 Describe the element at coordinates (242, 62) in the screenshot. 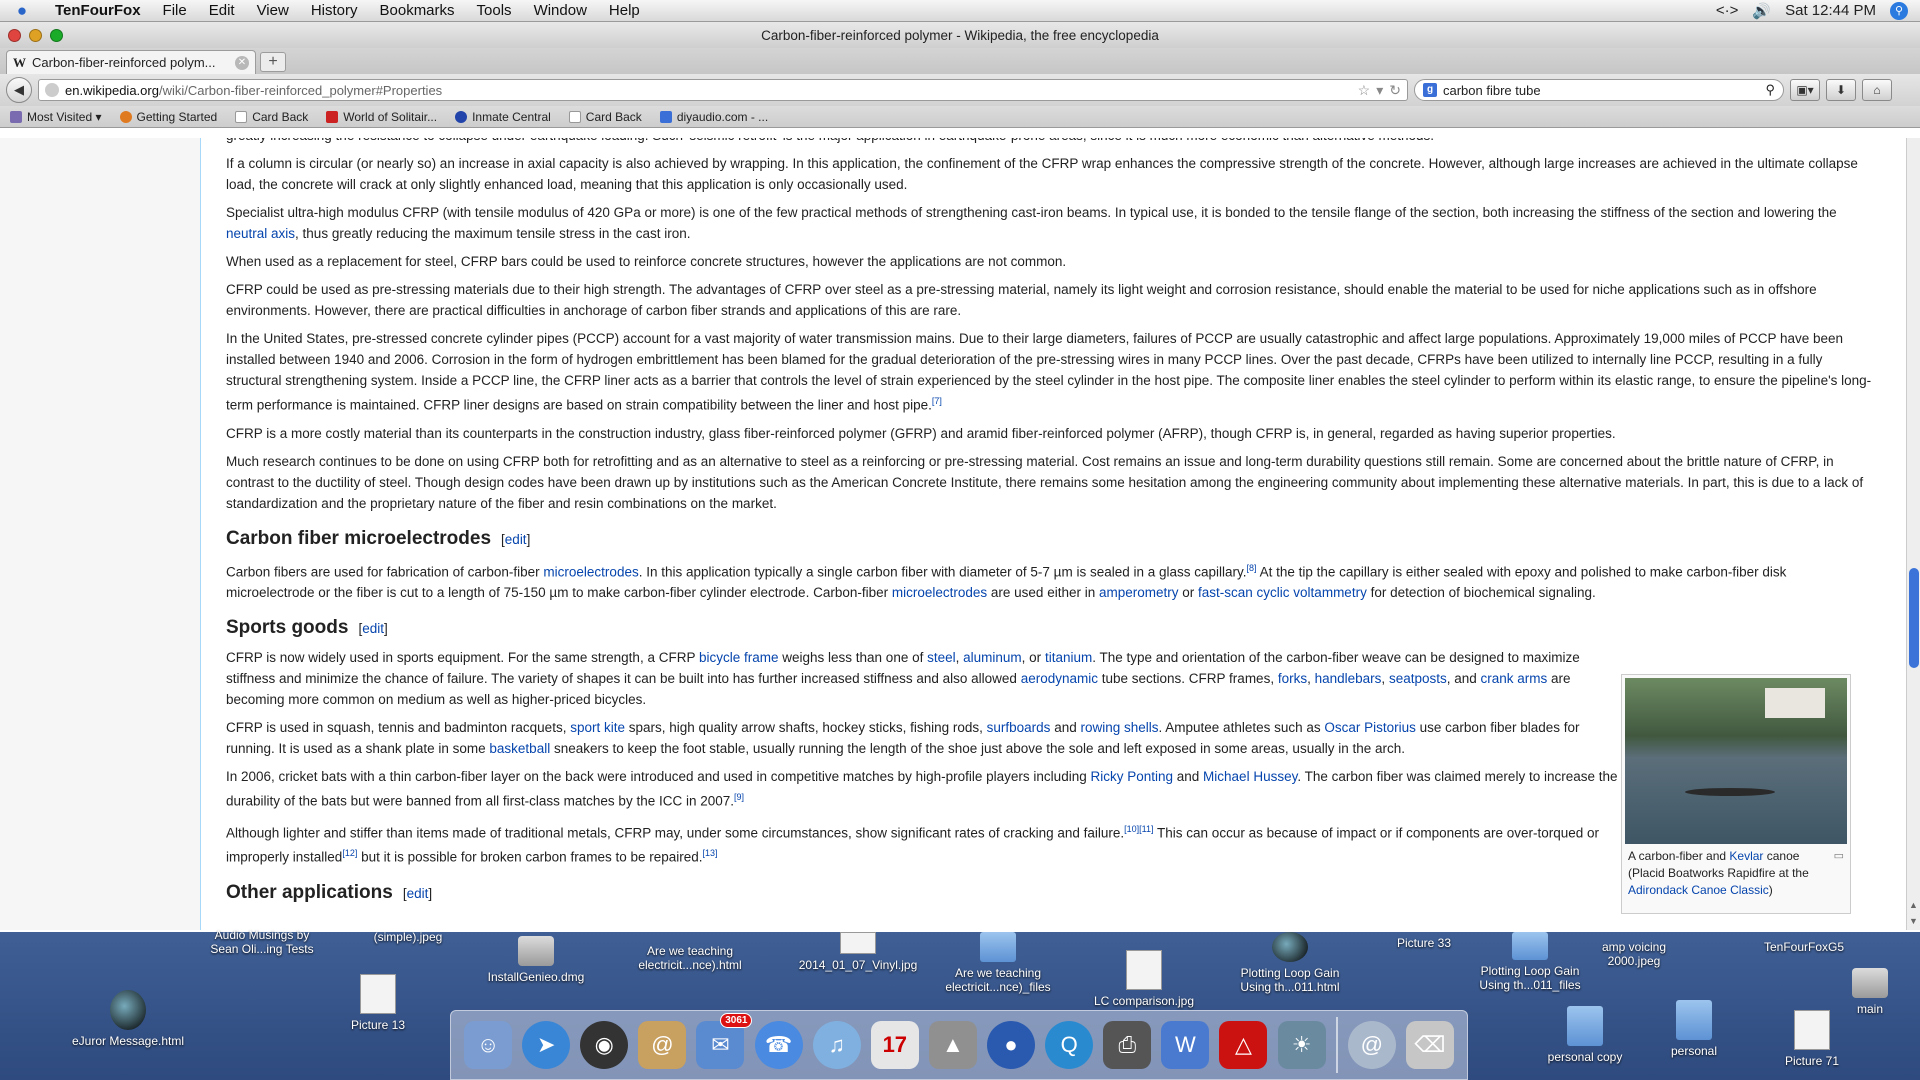

I see `tab-close-icon: ✕` at that location.